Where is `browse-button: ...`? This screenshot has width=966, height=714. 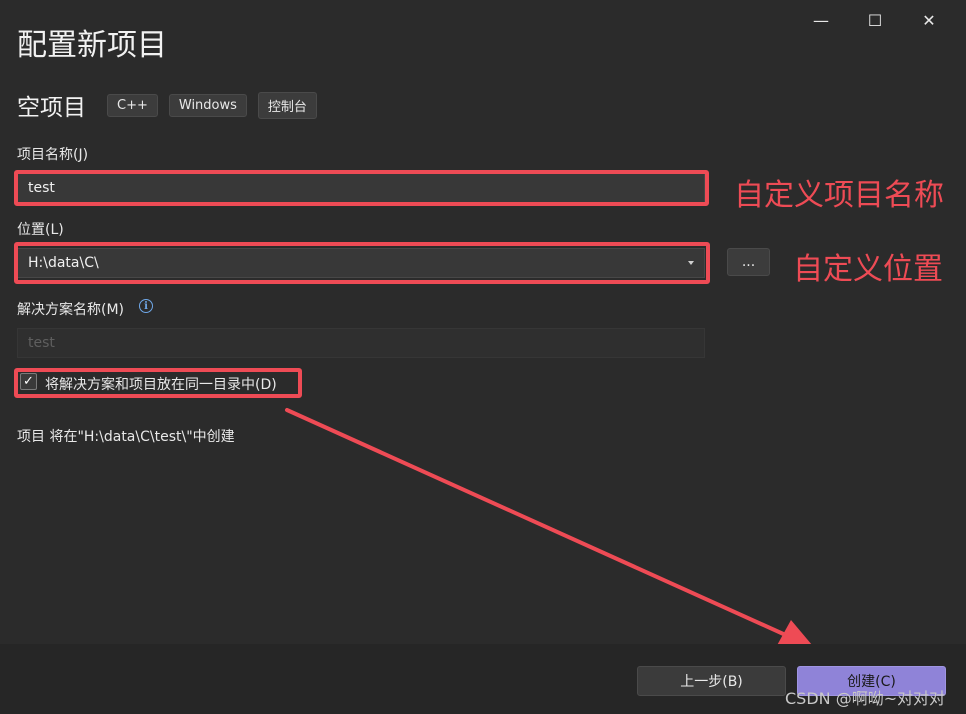
browse-button: ... is located at coordinates (748, 262).